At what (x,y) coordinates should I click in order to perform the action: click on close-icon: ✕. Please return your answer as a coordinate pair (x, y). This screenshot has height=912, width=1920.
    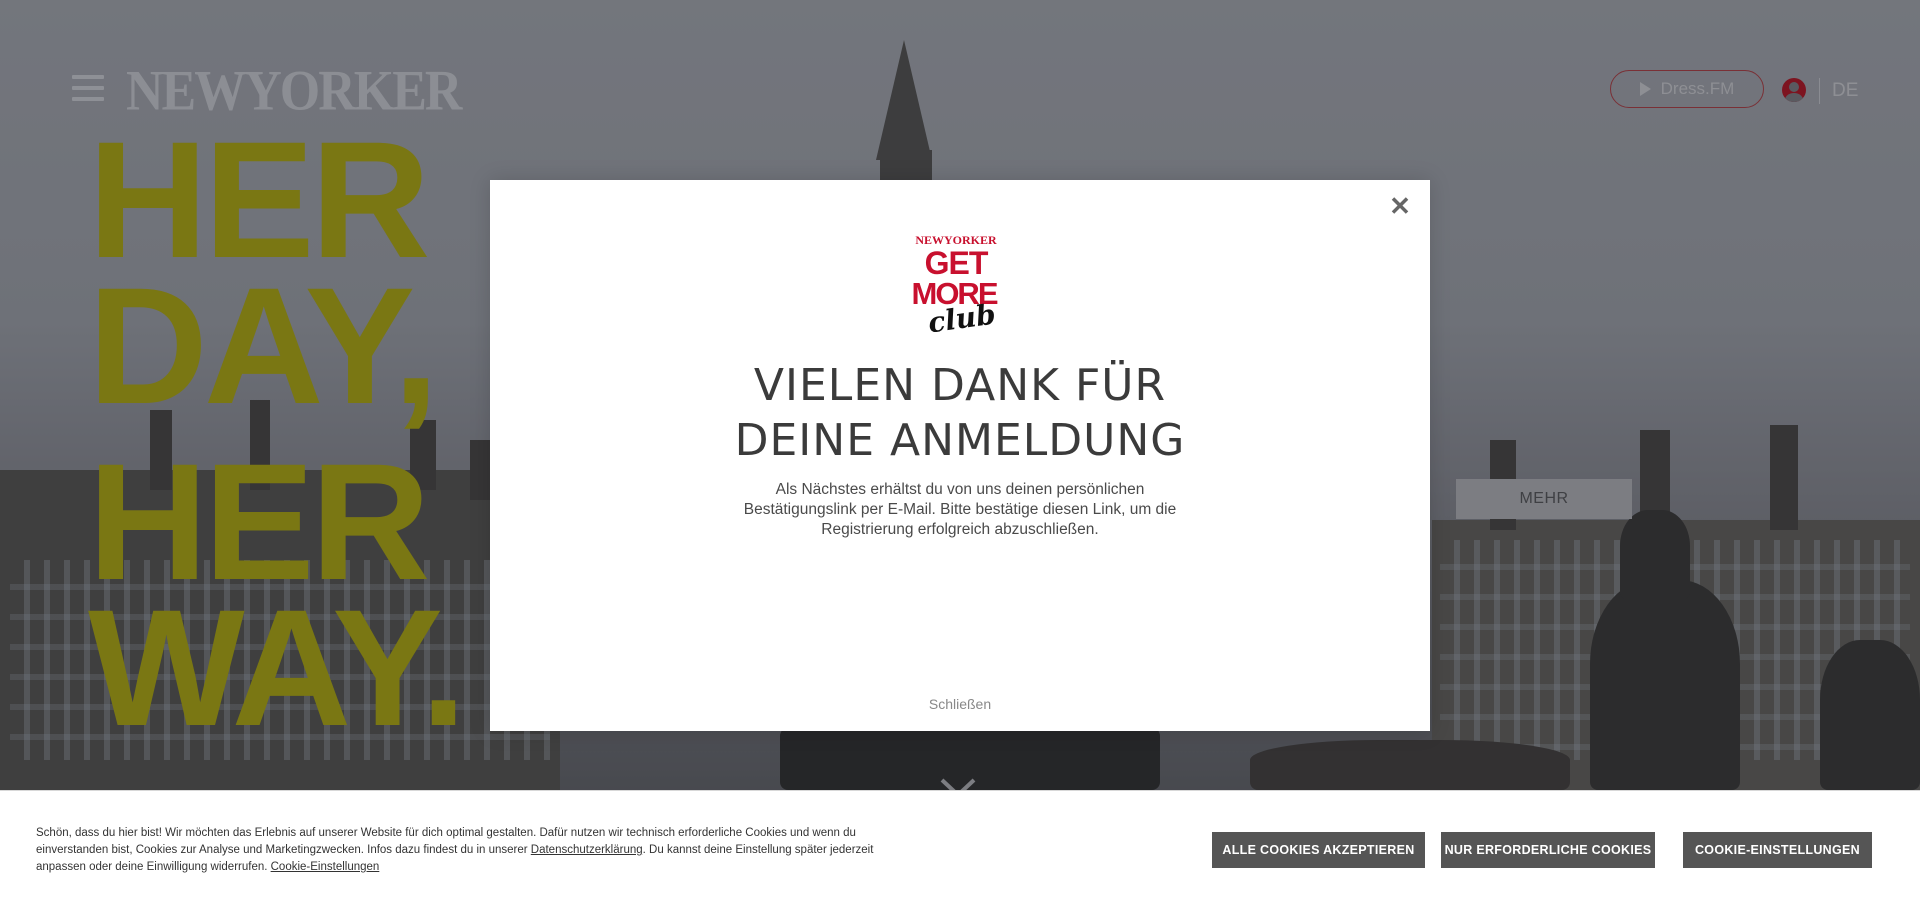
    Looking at the image, I should click on (1400, 206).